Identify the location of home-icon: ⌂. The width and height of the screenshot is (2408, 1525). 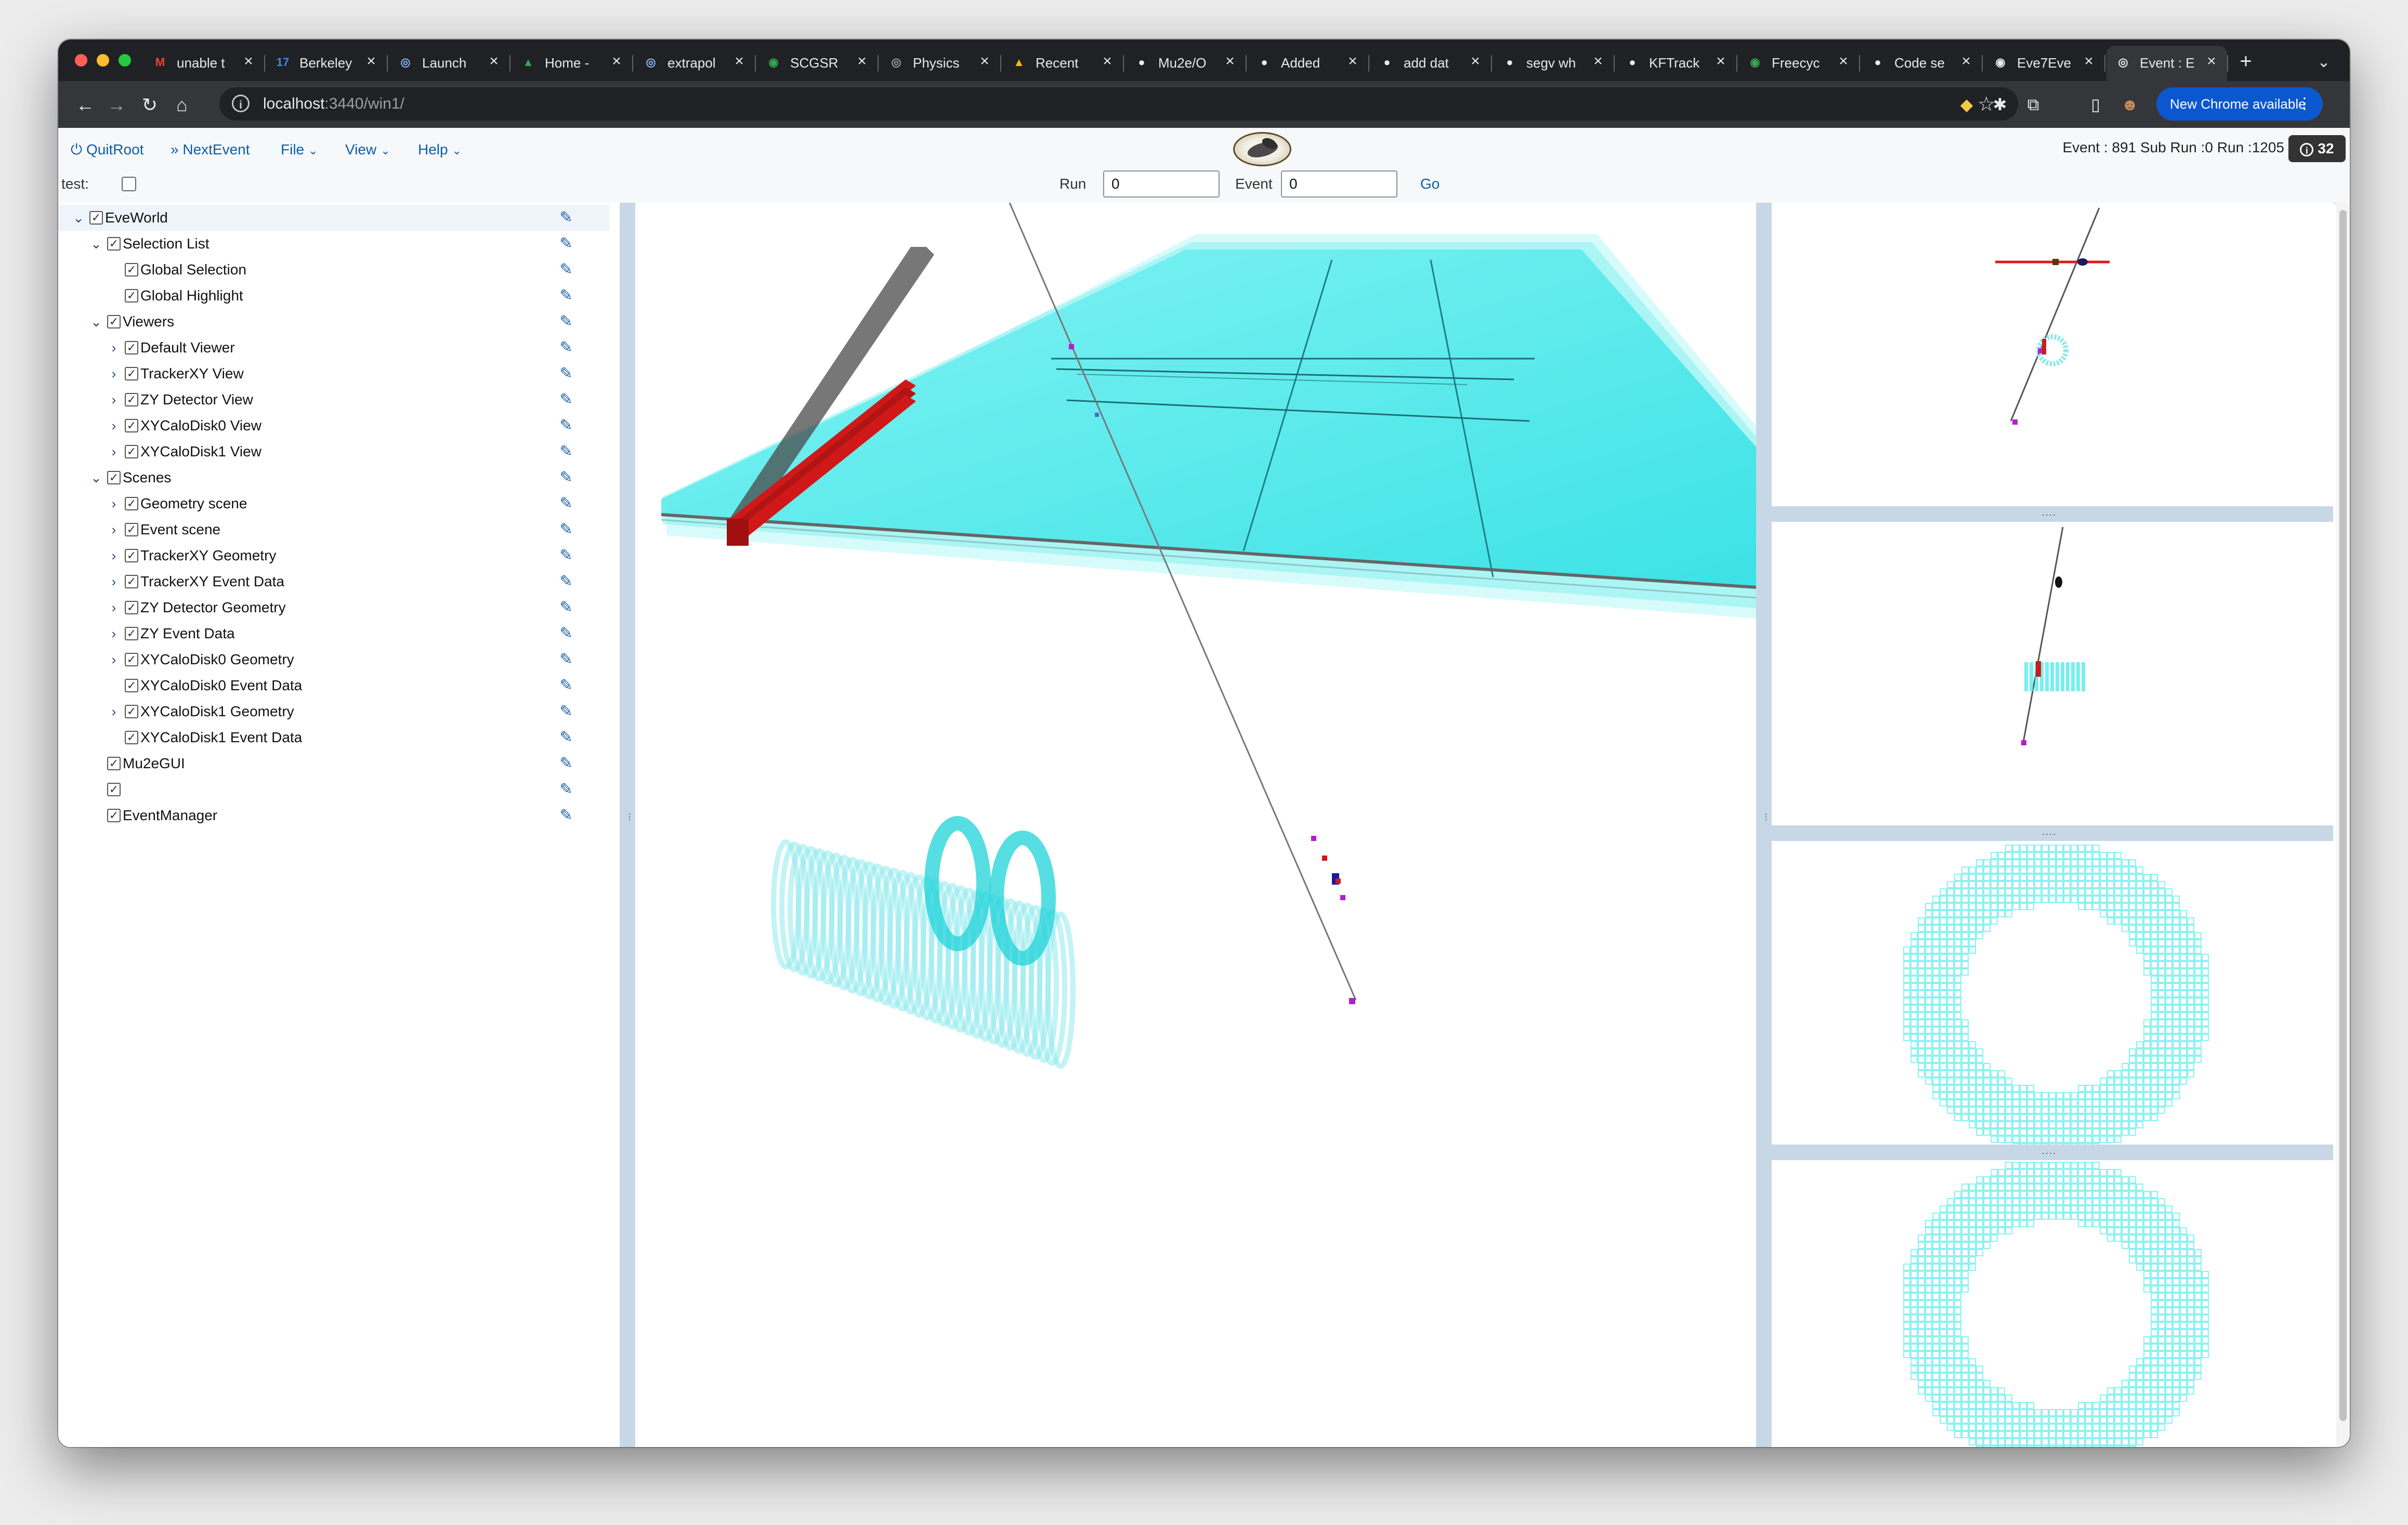
(182, 105).